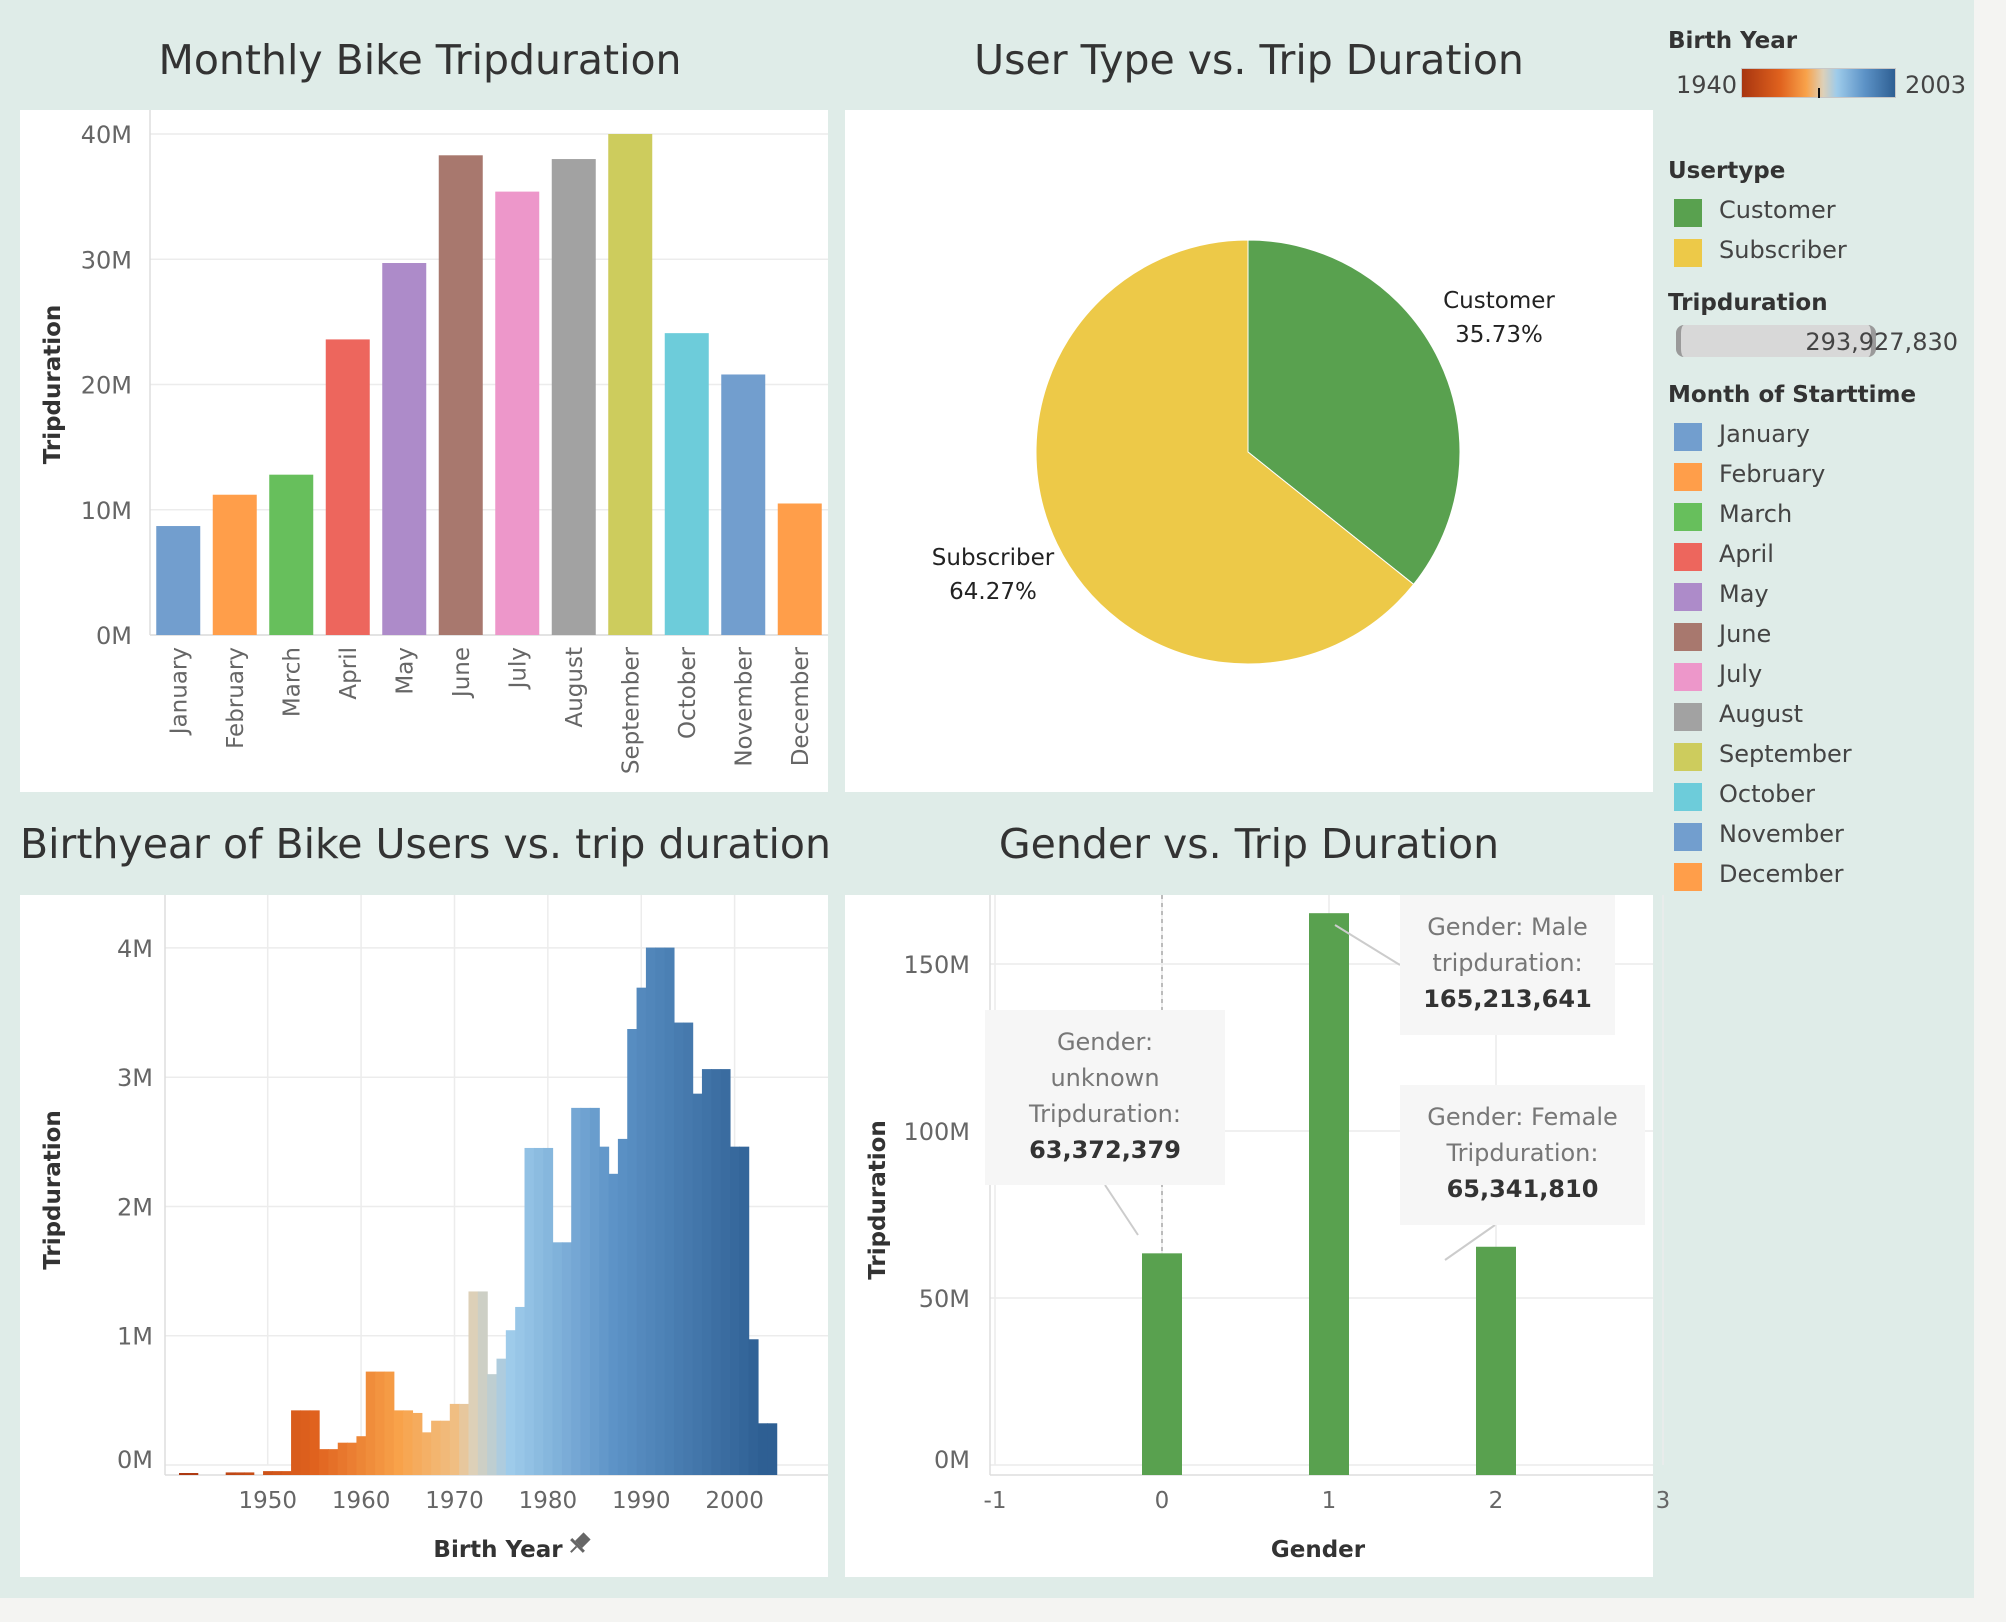 This screenshot has height=1622, width=2006. What do you see at coordinates (492, 1424) in the screenshot?
I see `birthyear-bar-1974` at bounding box center [492, 1424].